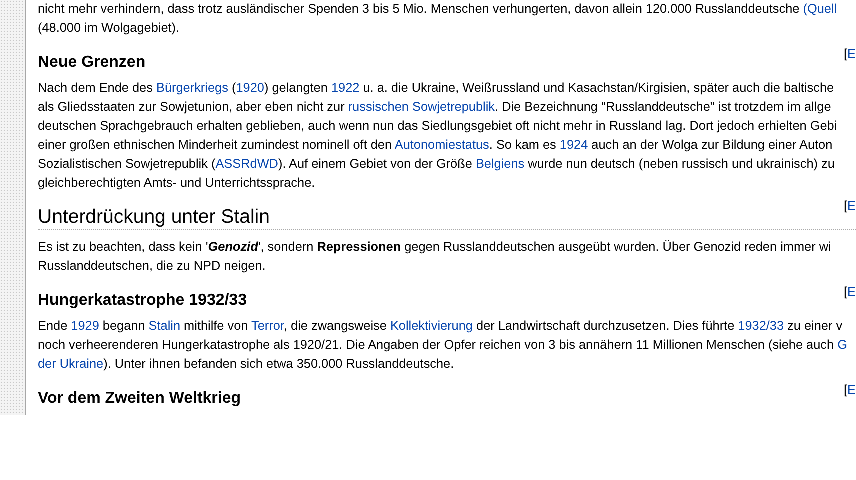  I want to click on section-heading: Unterdrückung unter Stalin, so click(154, 217).